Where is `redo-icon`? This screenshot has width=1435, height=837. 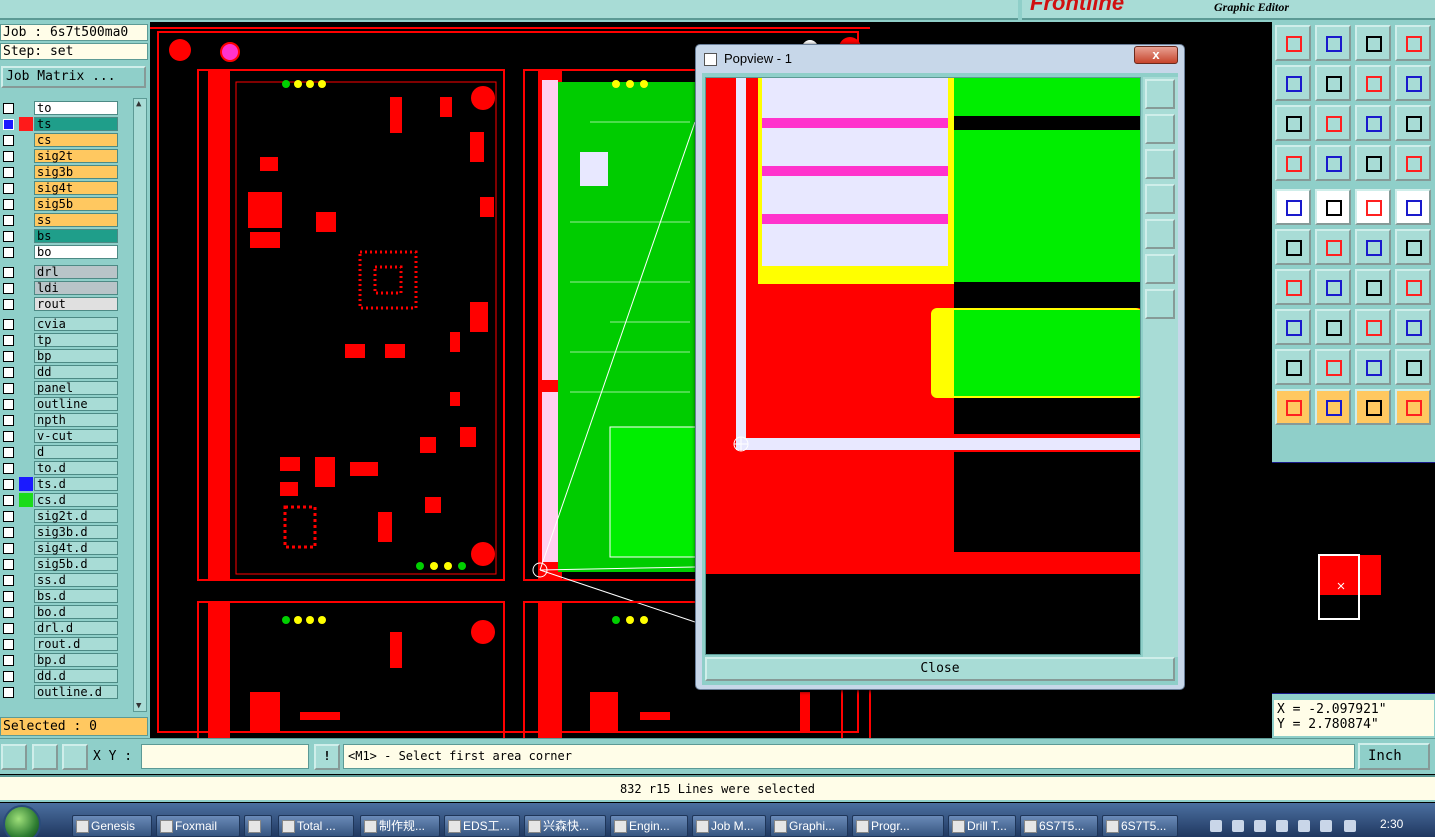
redo-icon is located at coordinates (1413, 83).